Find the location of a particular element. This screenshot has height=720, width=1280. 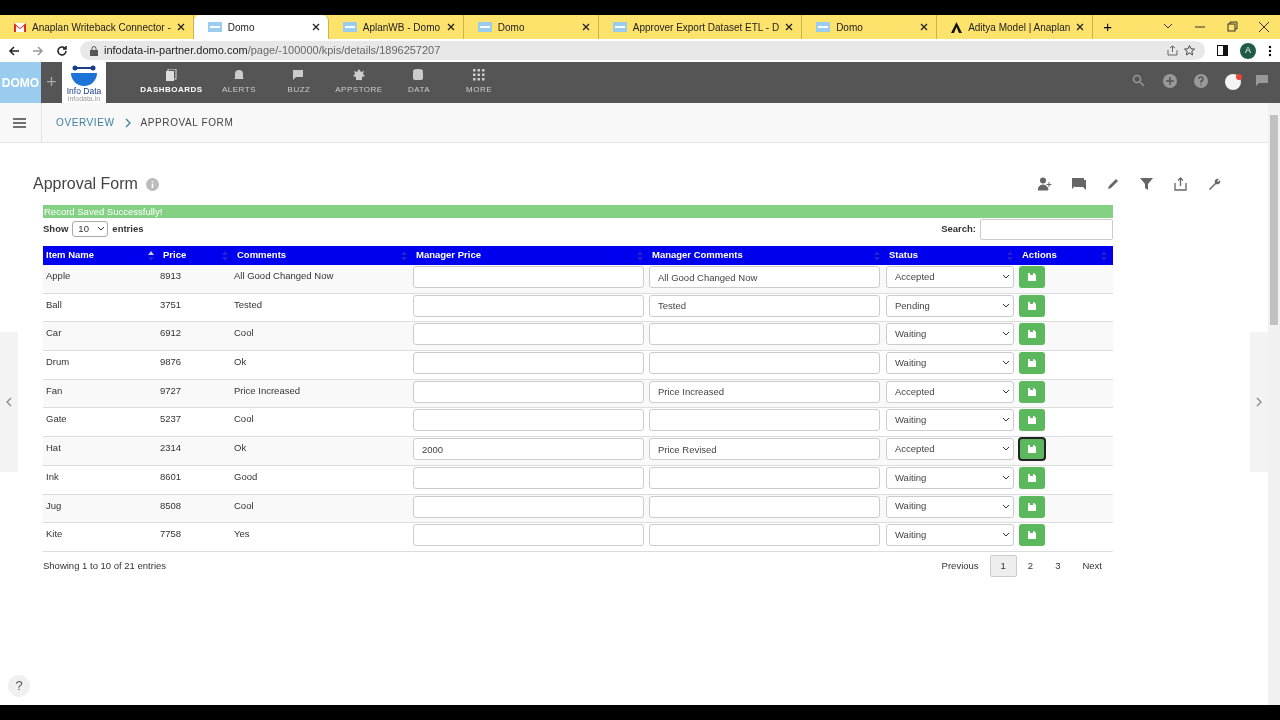

comments-cell-text: All Good Changed Now is located at coordinates (284, 276).